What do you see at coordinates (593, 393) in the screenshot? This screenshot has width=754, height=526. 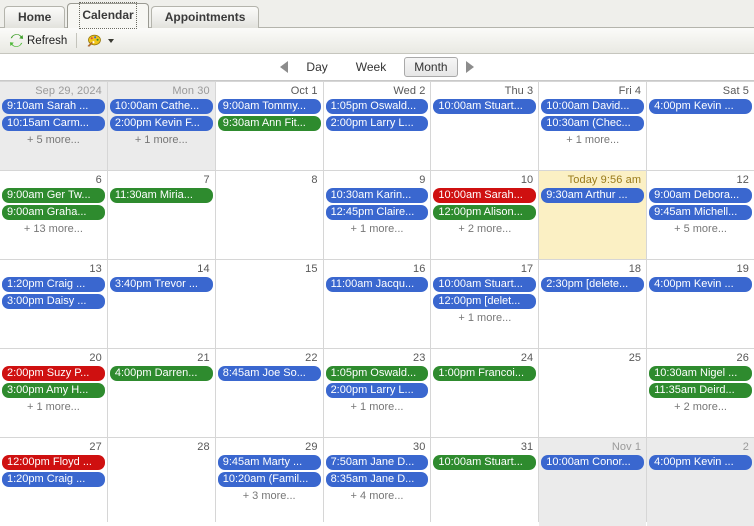 I see `day-cell: 25` at bounding box center [593, 393].